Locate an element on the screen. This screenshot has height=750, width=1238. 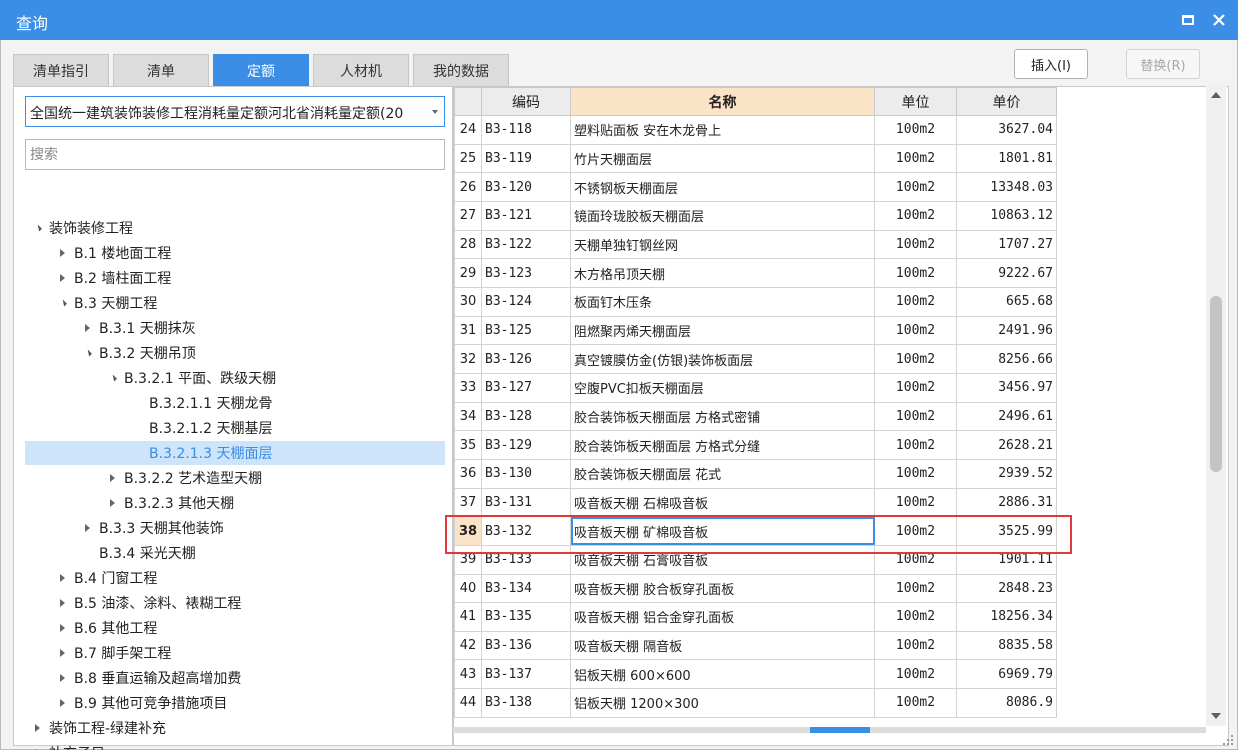
row-number-cell: 31 is located at coordinates (468, 330).